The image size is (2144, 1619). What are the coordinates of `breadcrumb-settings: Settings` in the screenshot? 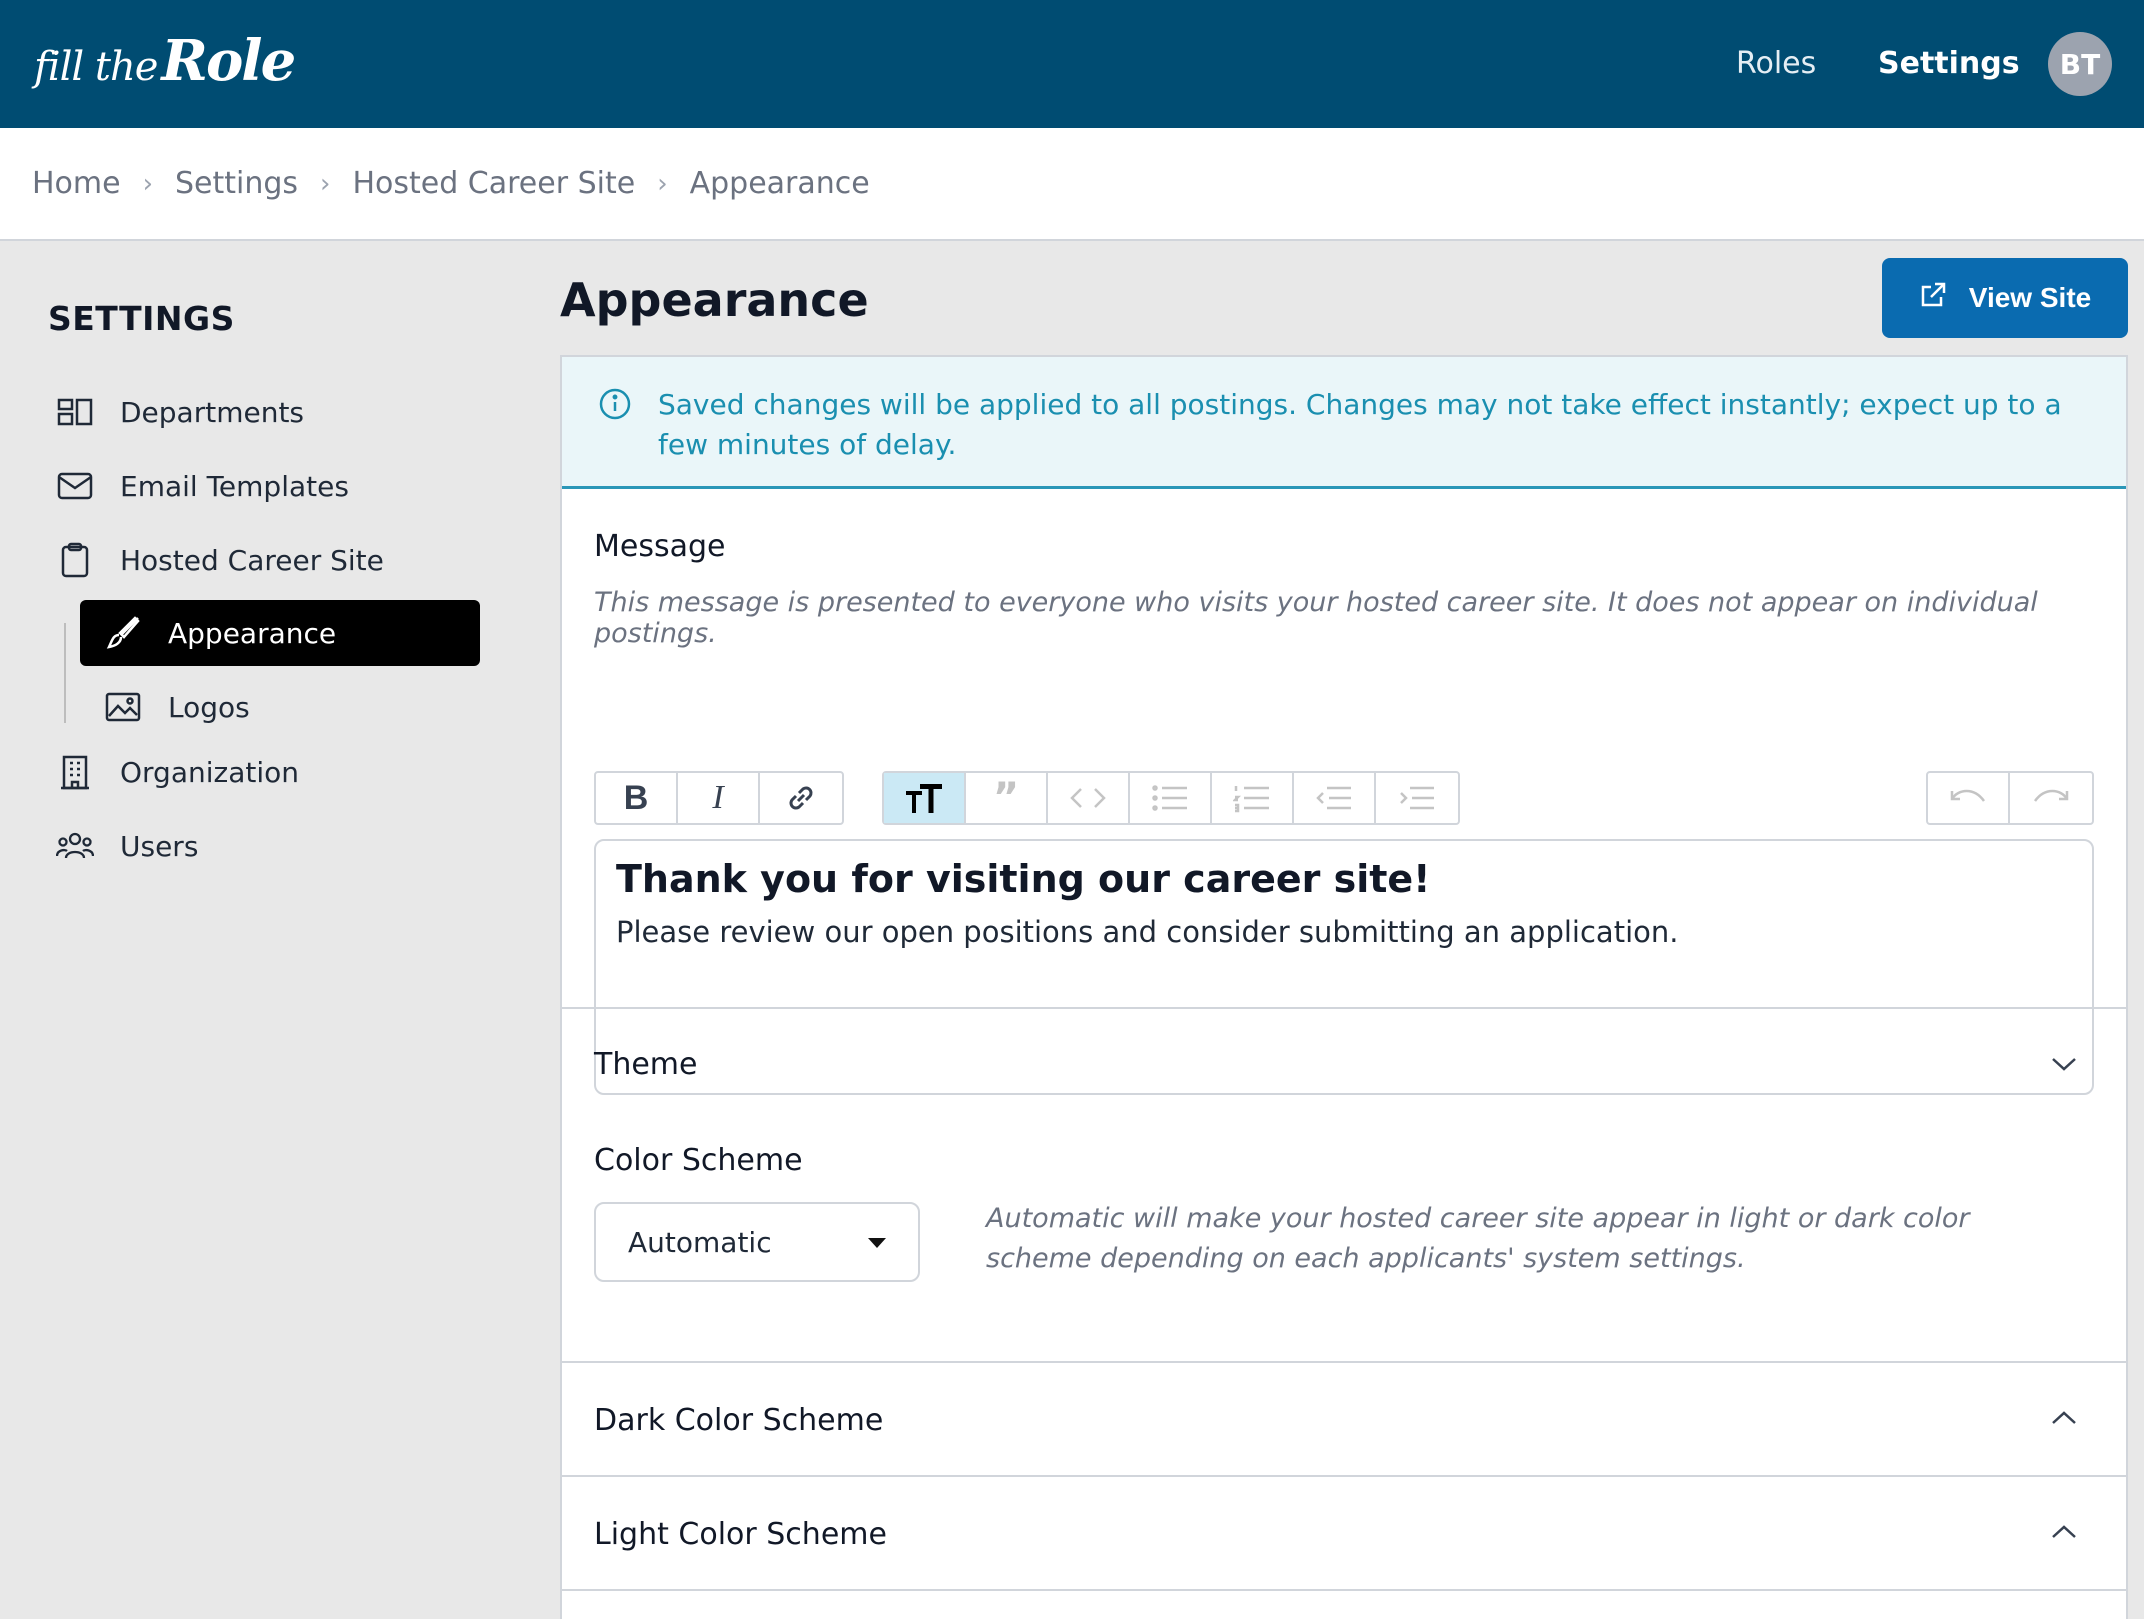 It's located at (236, 183).